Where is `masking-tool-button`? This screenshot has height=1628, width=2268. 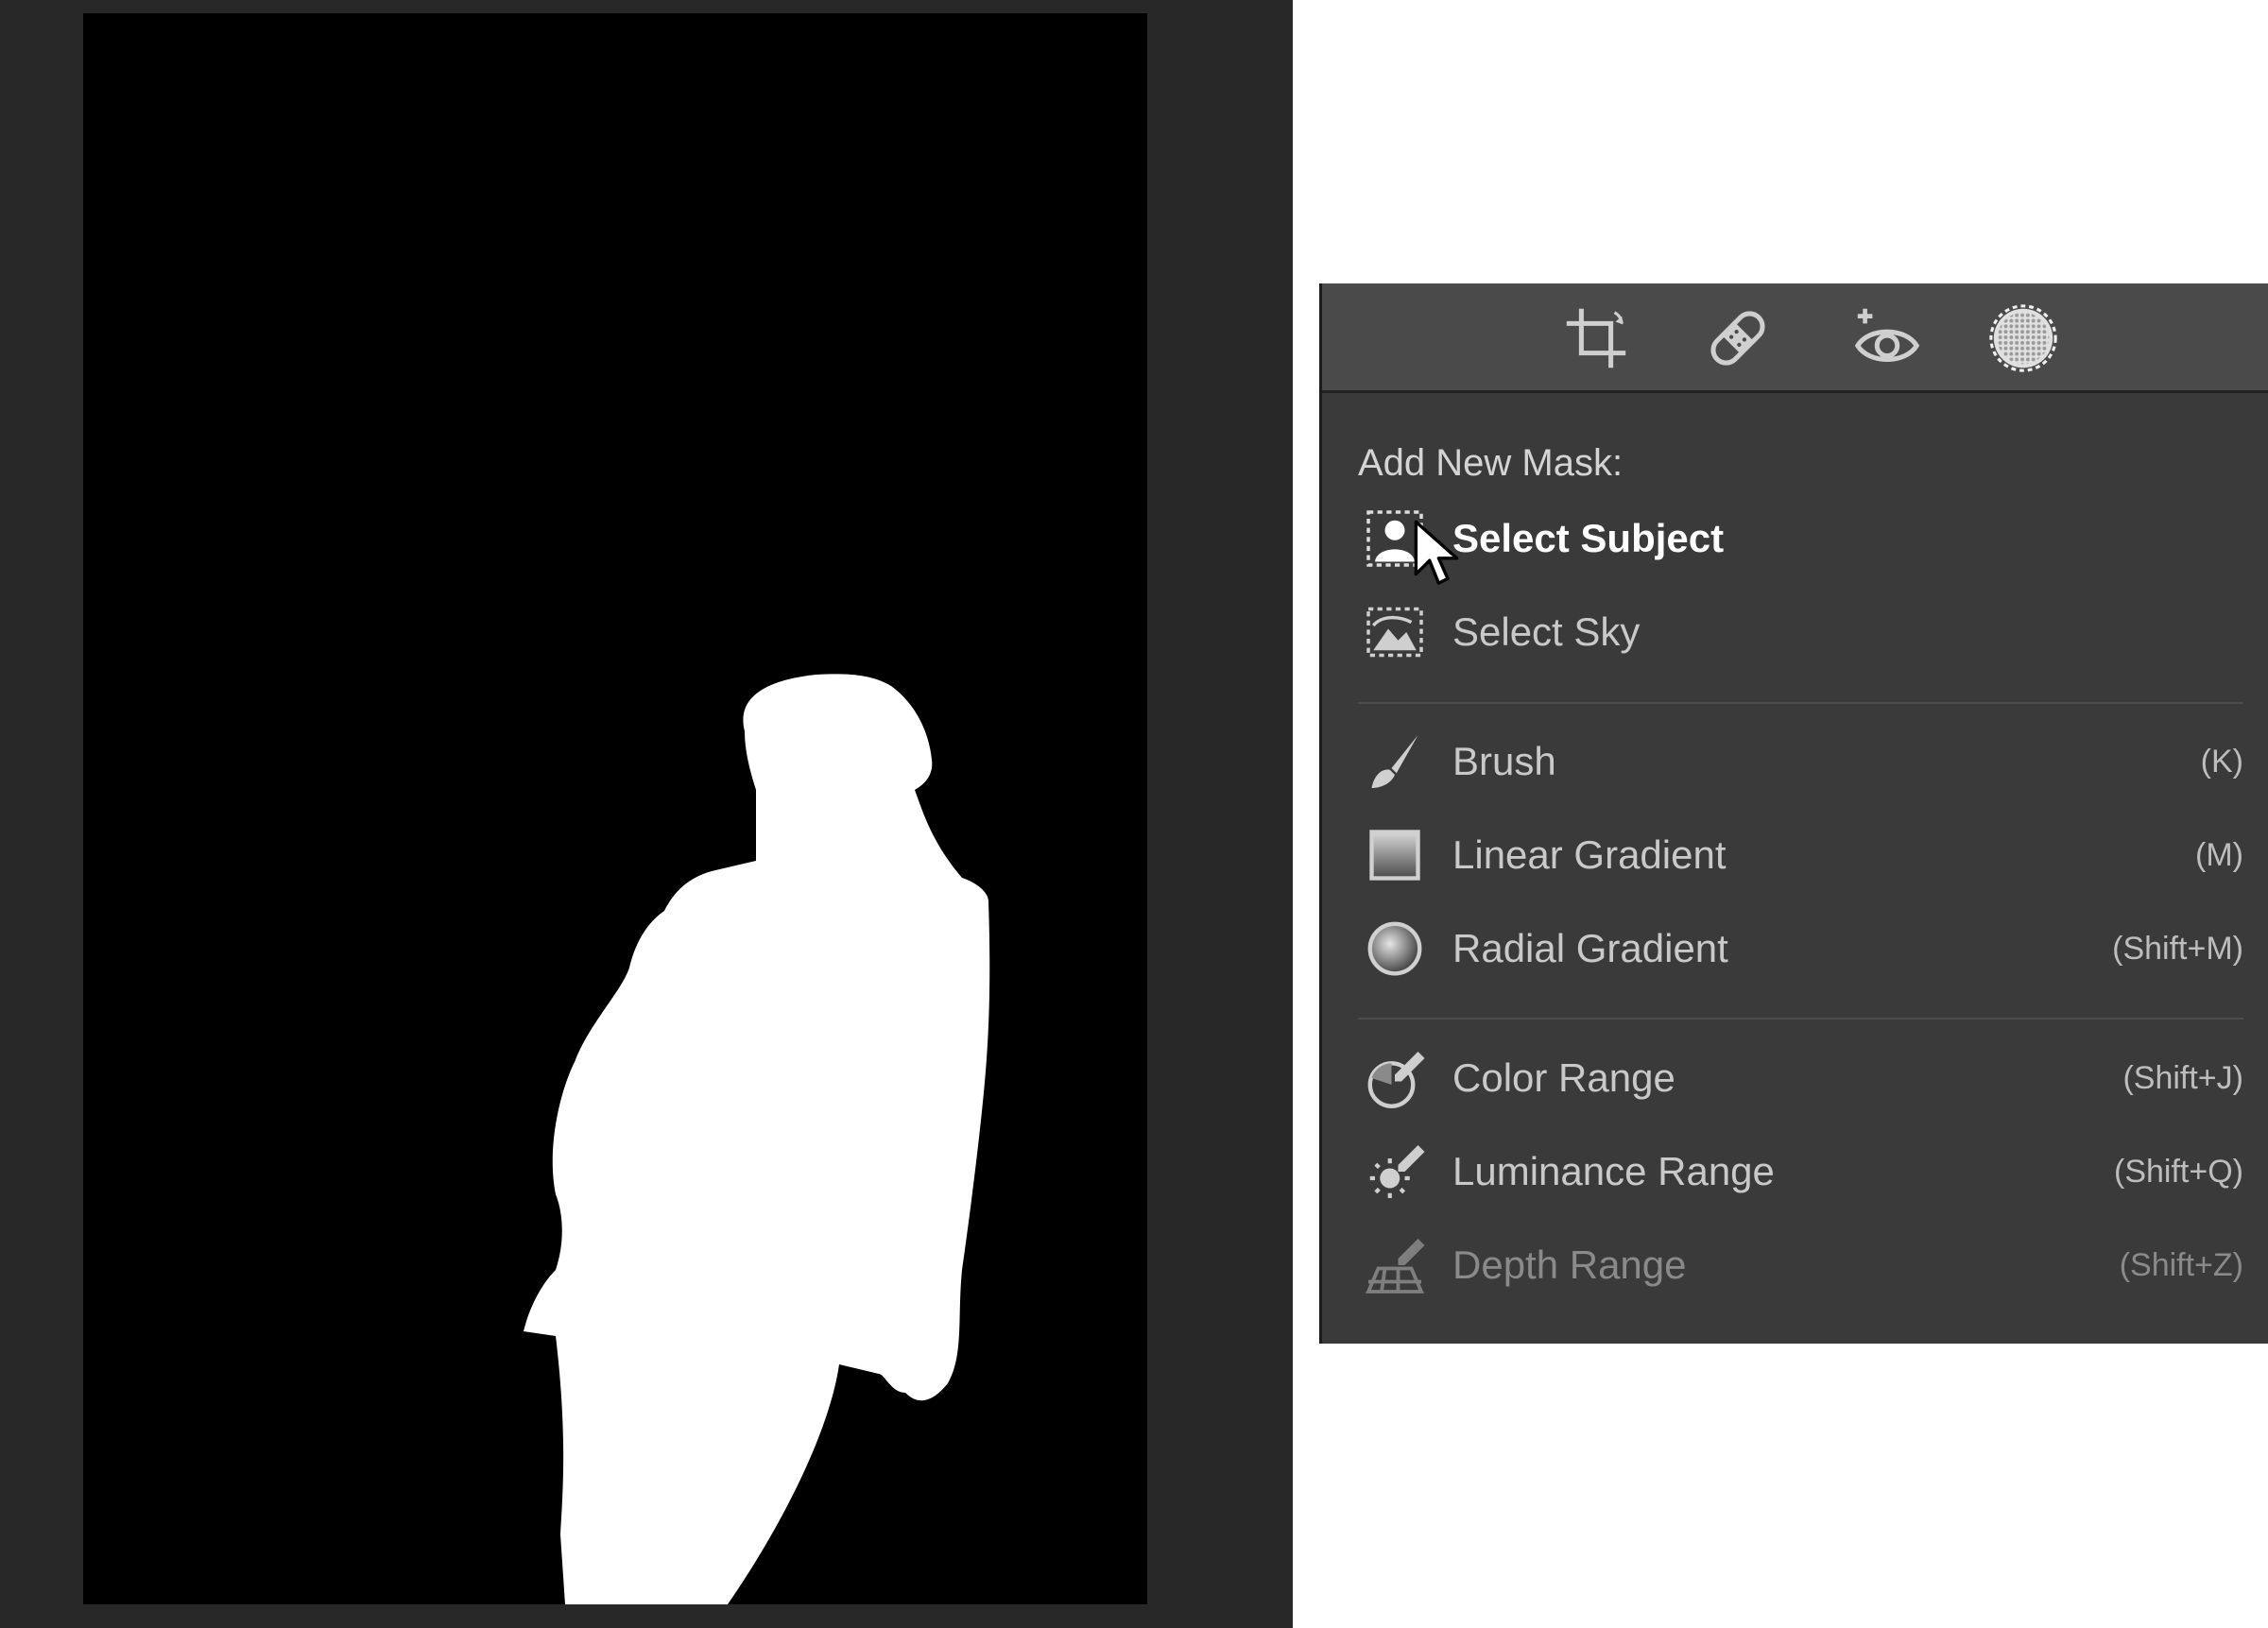
masking-tool-button is located at coordinates (2023, 339).